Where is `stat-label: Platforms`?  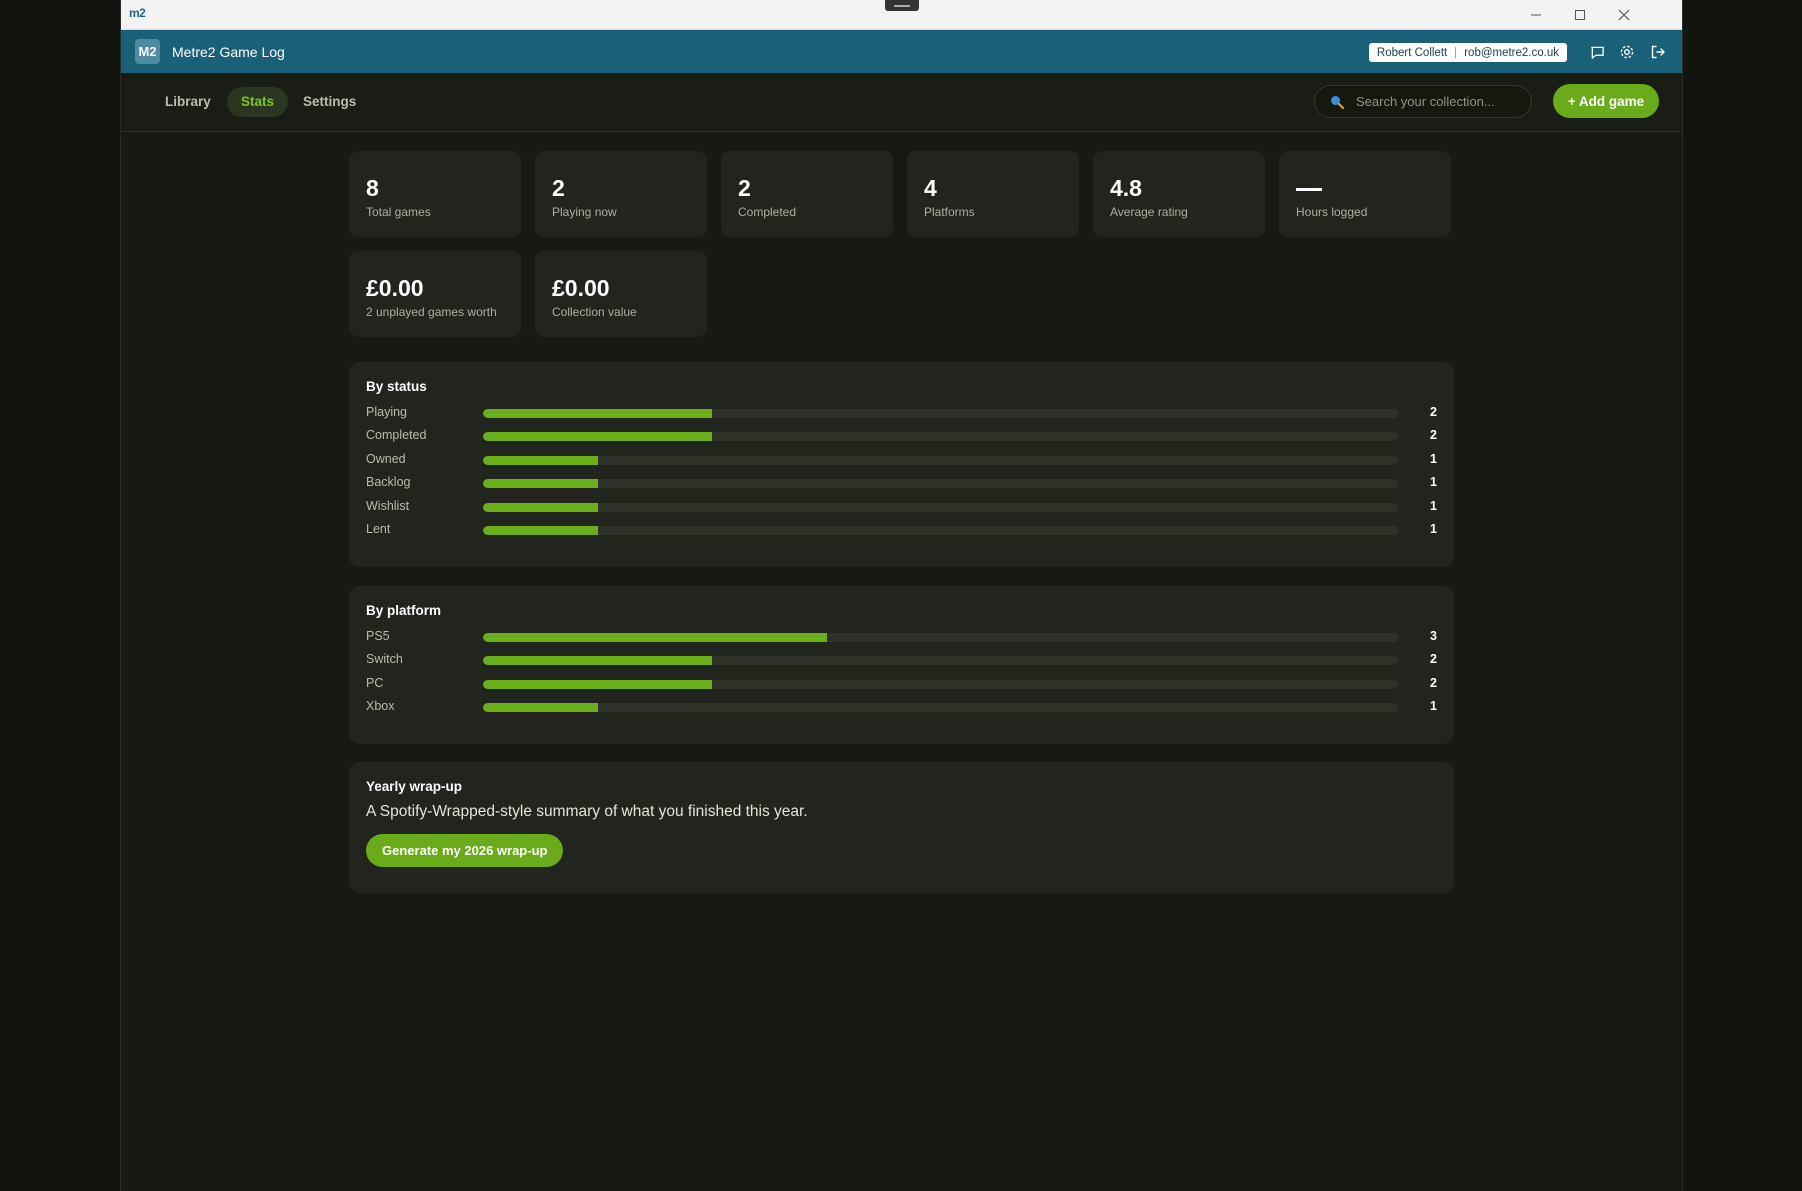
stat-label: Platforms is located at coordinates (949, 212).